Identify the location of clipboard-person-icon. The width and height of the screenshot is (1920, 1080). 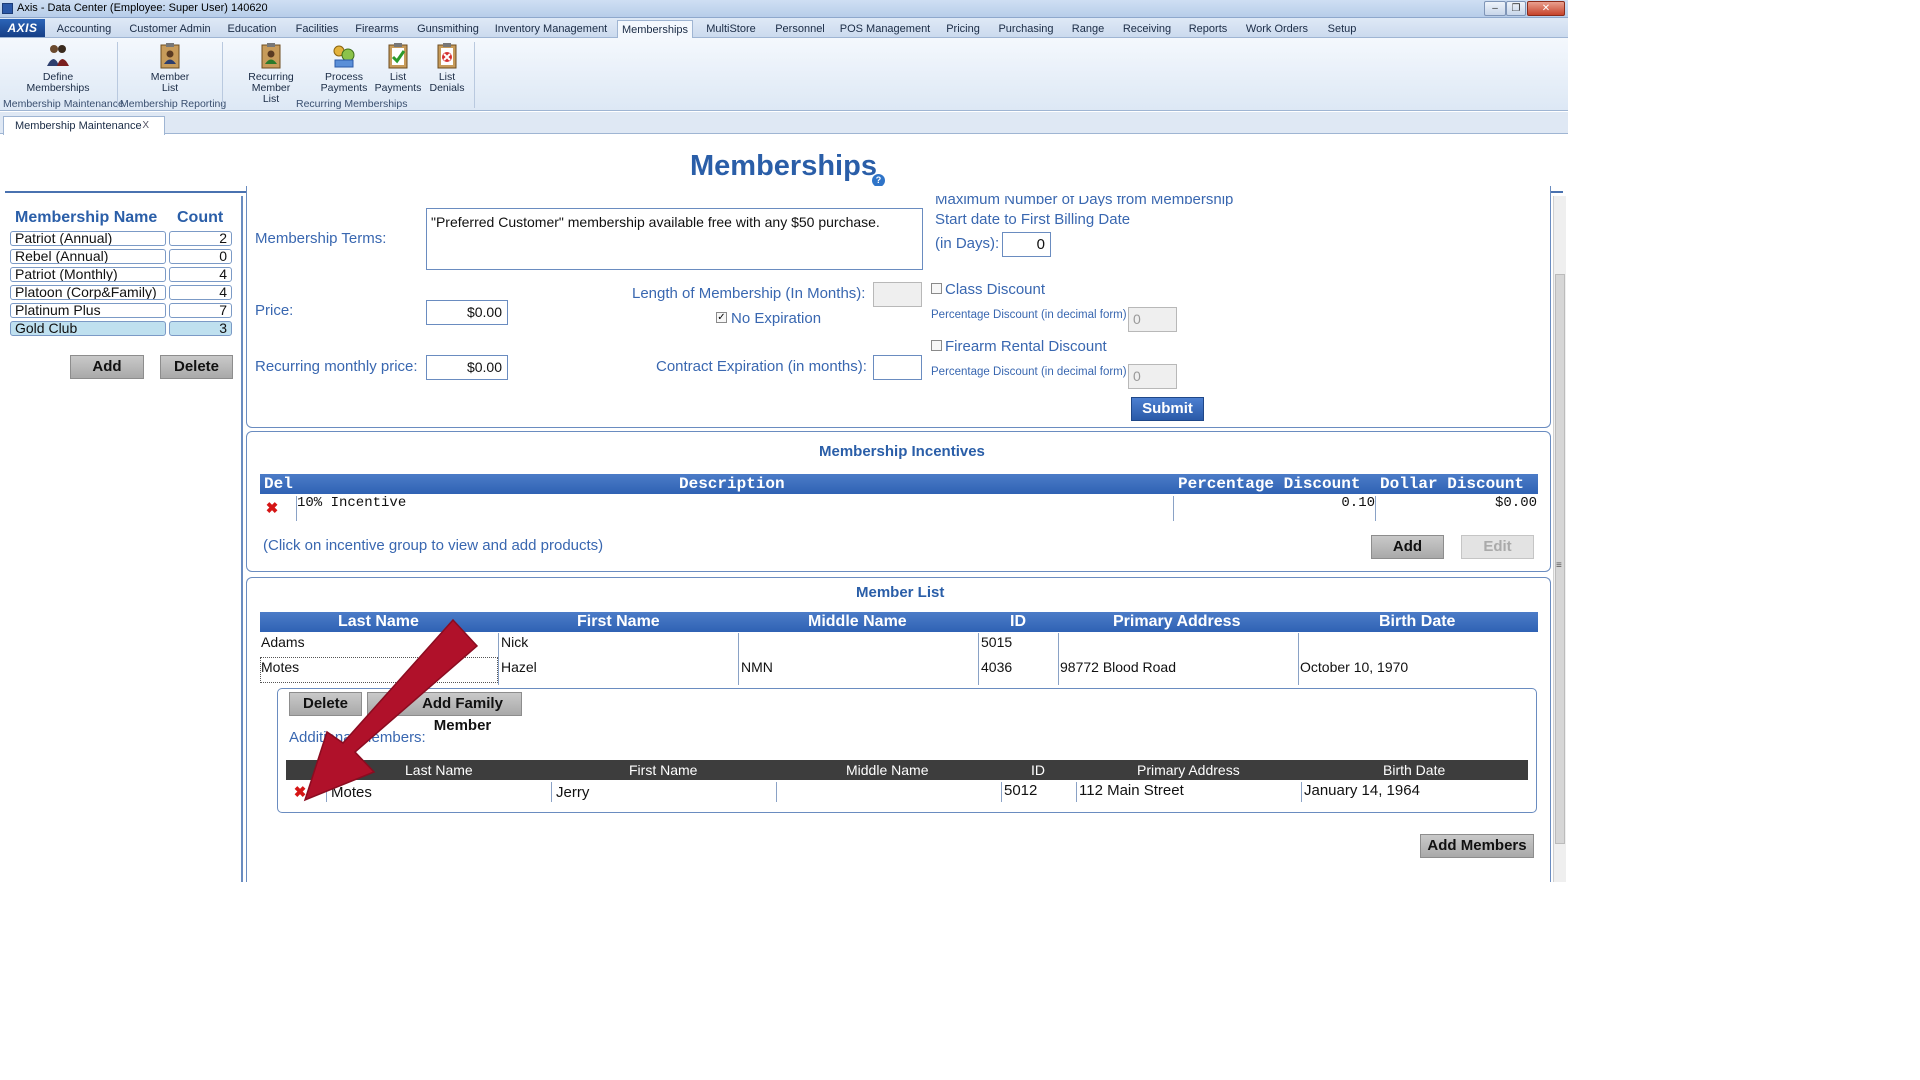
(170, 56).